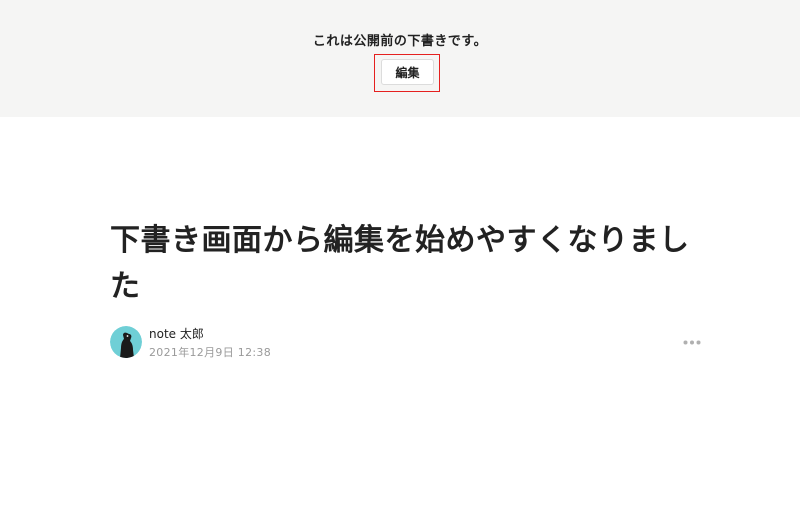  What do you see at coordinates (400, 41) in the screenshot?
I see `draft-message: これは公開前の下書きです。` at bounding box center [400, 41].